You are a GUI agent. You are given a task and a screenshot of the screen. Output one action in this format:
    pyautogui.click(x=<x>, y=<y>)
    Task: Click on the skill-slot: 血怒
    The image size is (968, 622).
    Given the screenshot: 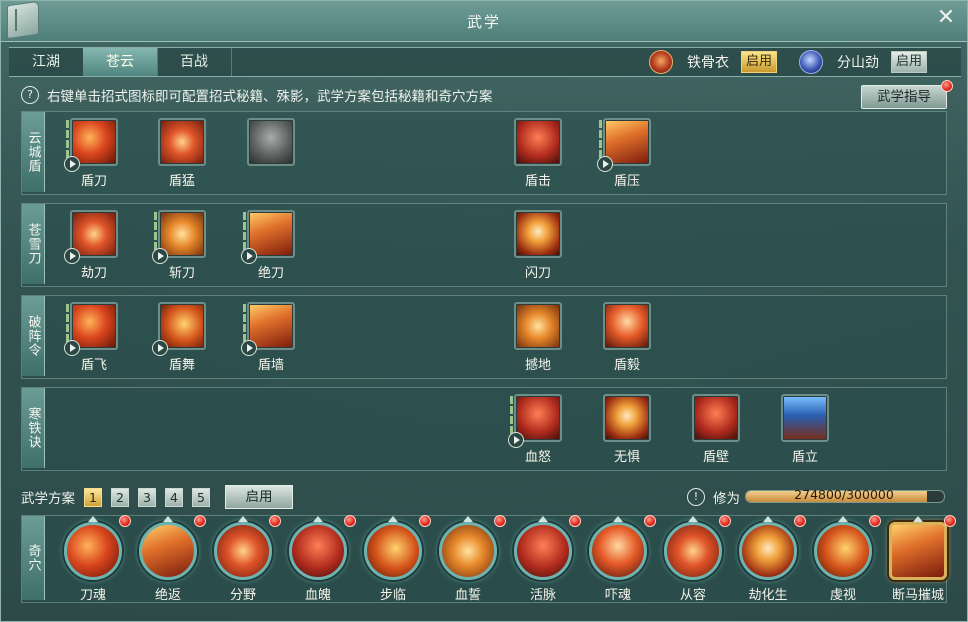 What is the action you would take?
    pyautogui.click(x=538, y=429)
    